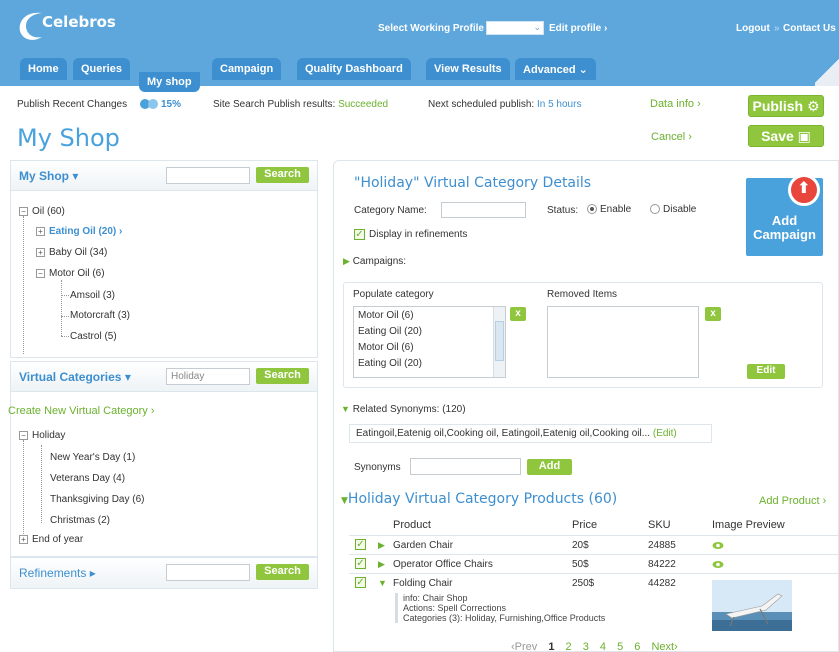 Image resolution: width=839 pixels, height=652 pixels. What do you see at coordinates (620, 646) in the screenshot?
I see `pager-page: 5` at bounding box center [620, 646].